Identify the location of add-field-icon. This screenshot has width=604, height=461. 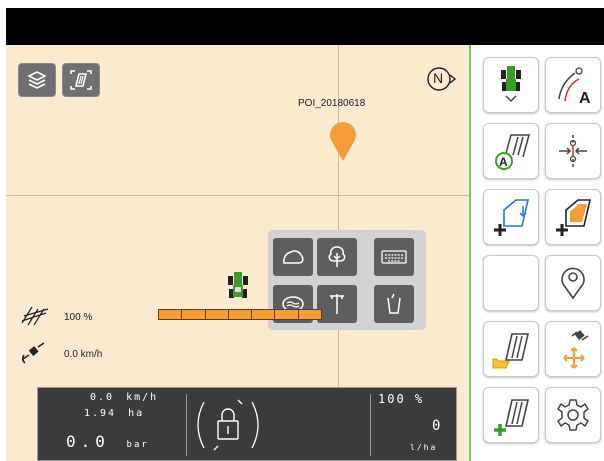
(574, 217).